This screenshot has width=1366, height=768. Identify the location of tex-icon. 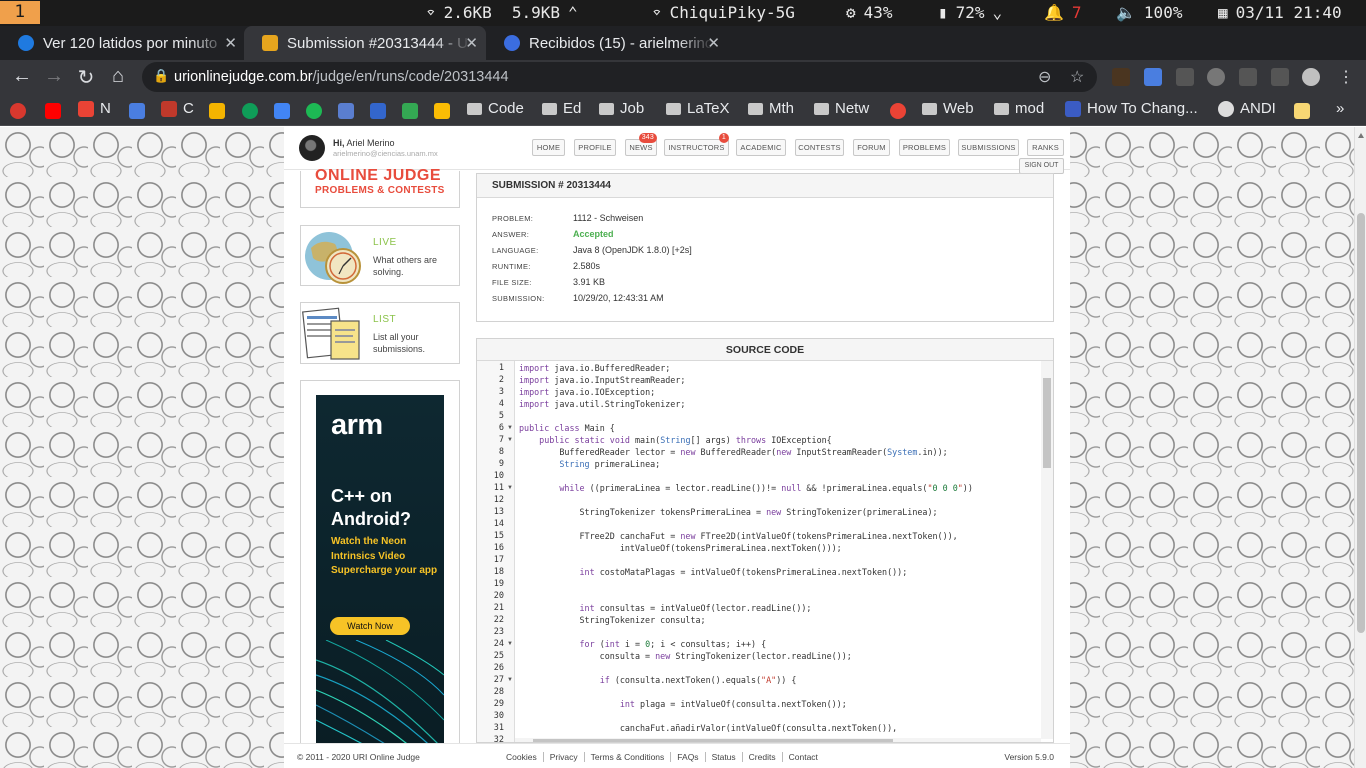
(1185, 77).